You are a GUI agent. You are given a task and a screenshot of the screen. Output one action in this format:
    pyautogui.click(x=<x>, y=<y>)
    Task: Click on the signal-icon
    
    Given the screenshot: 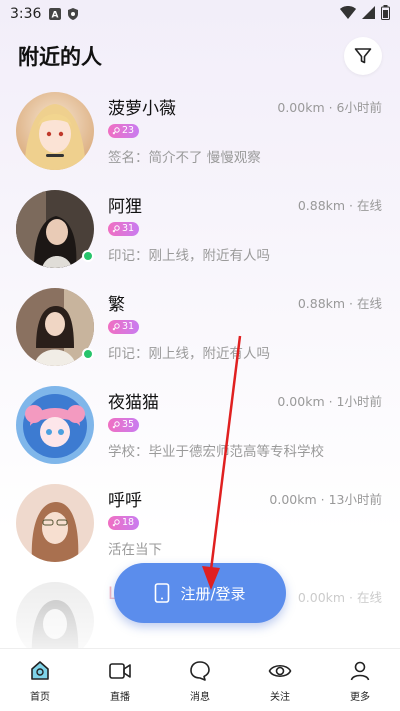 What is the action you would take?
    pyautogui.click(x=368, y=14)
    